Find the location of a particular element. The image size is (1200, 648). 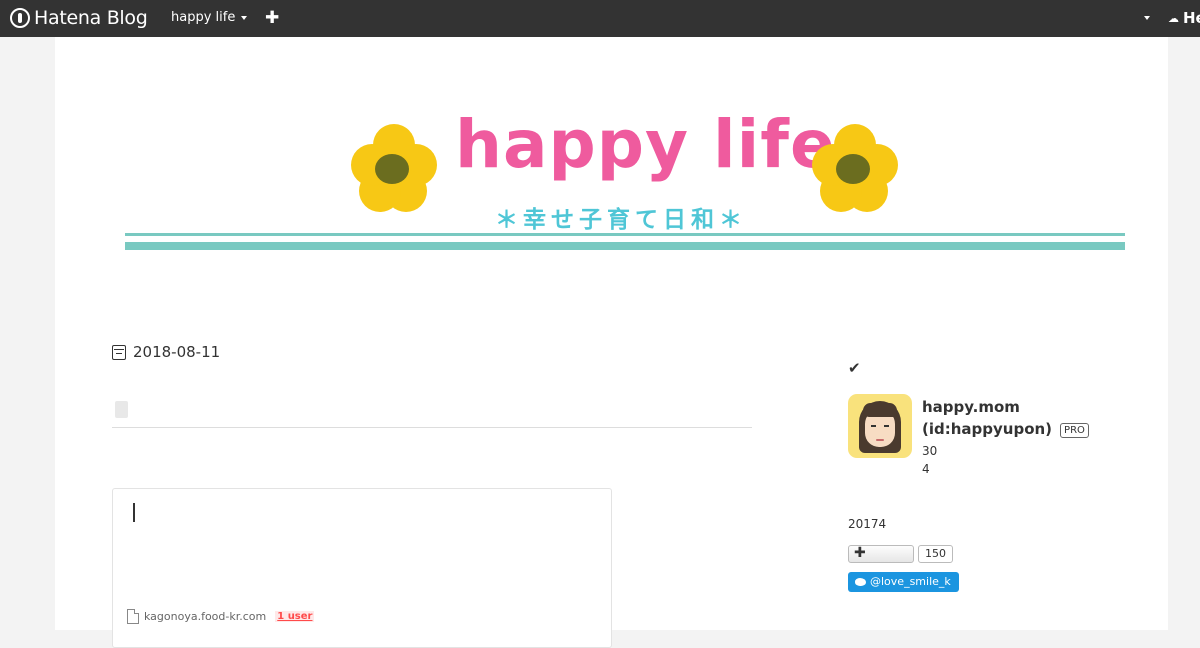

twitter-follow-button: @love_smile_k is located at coordinates (903, 582).